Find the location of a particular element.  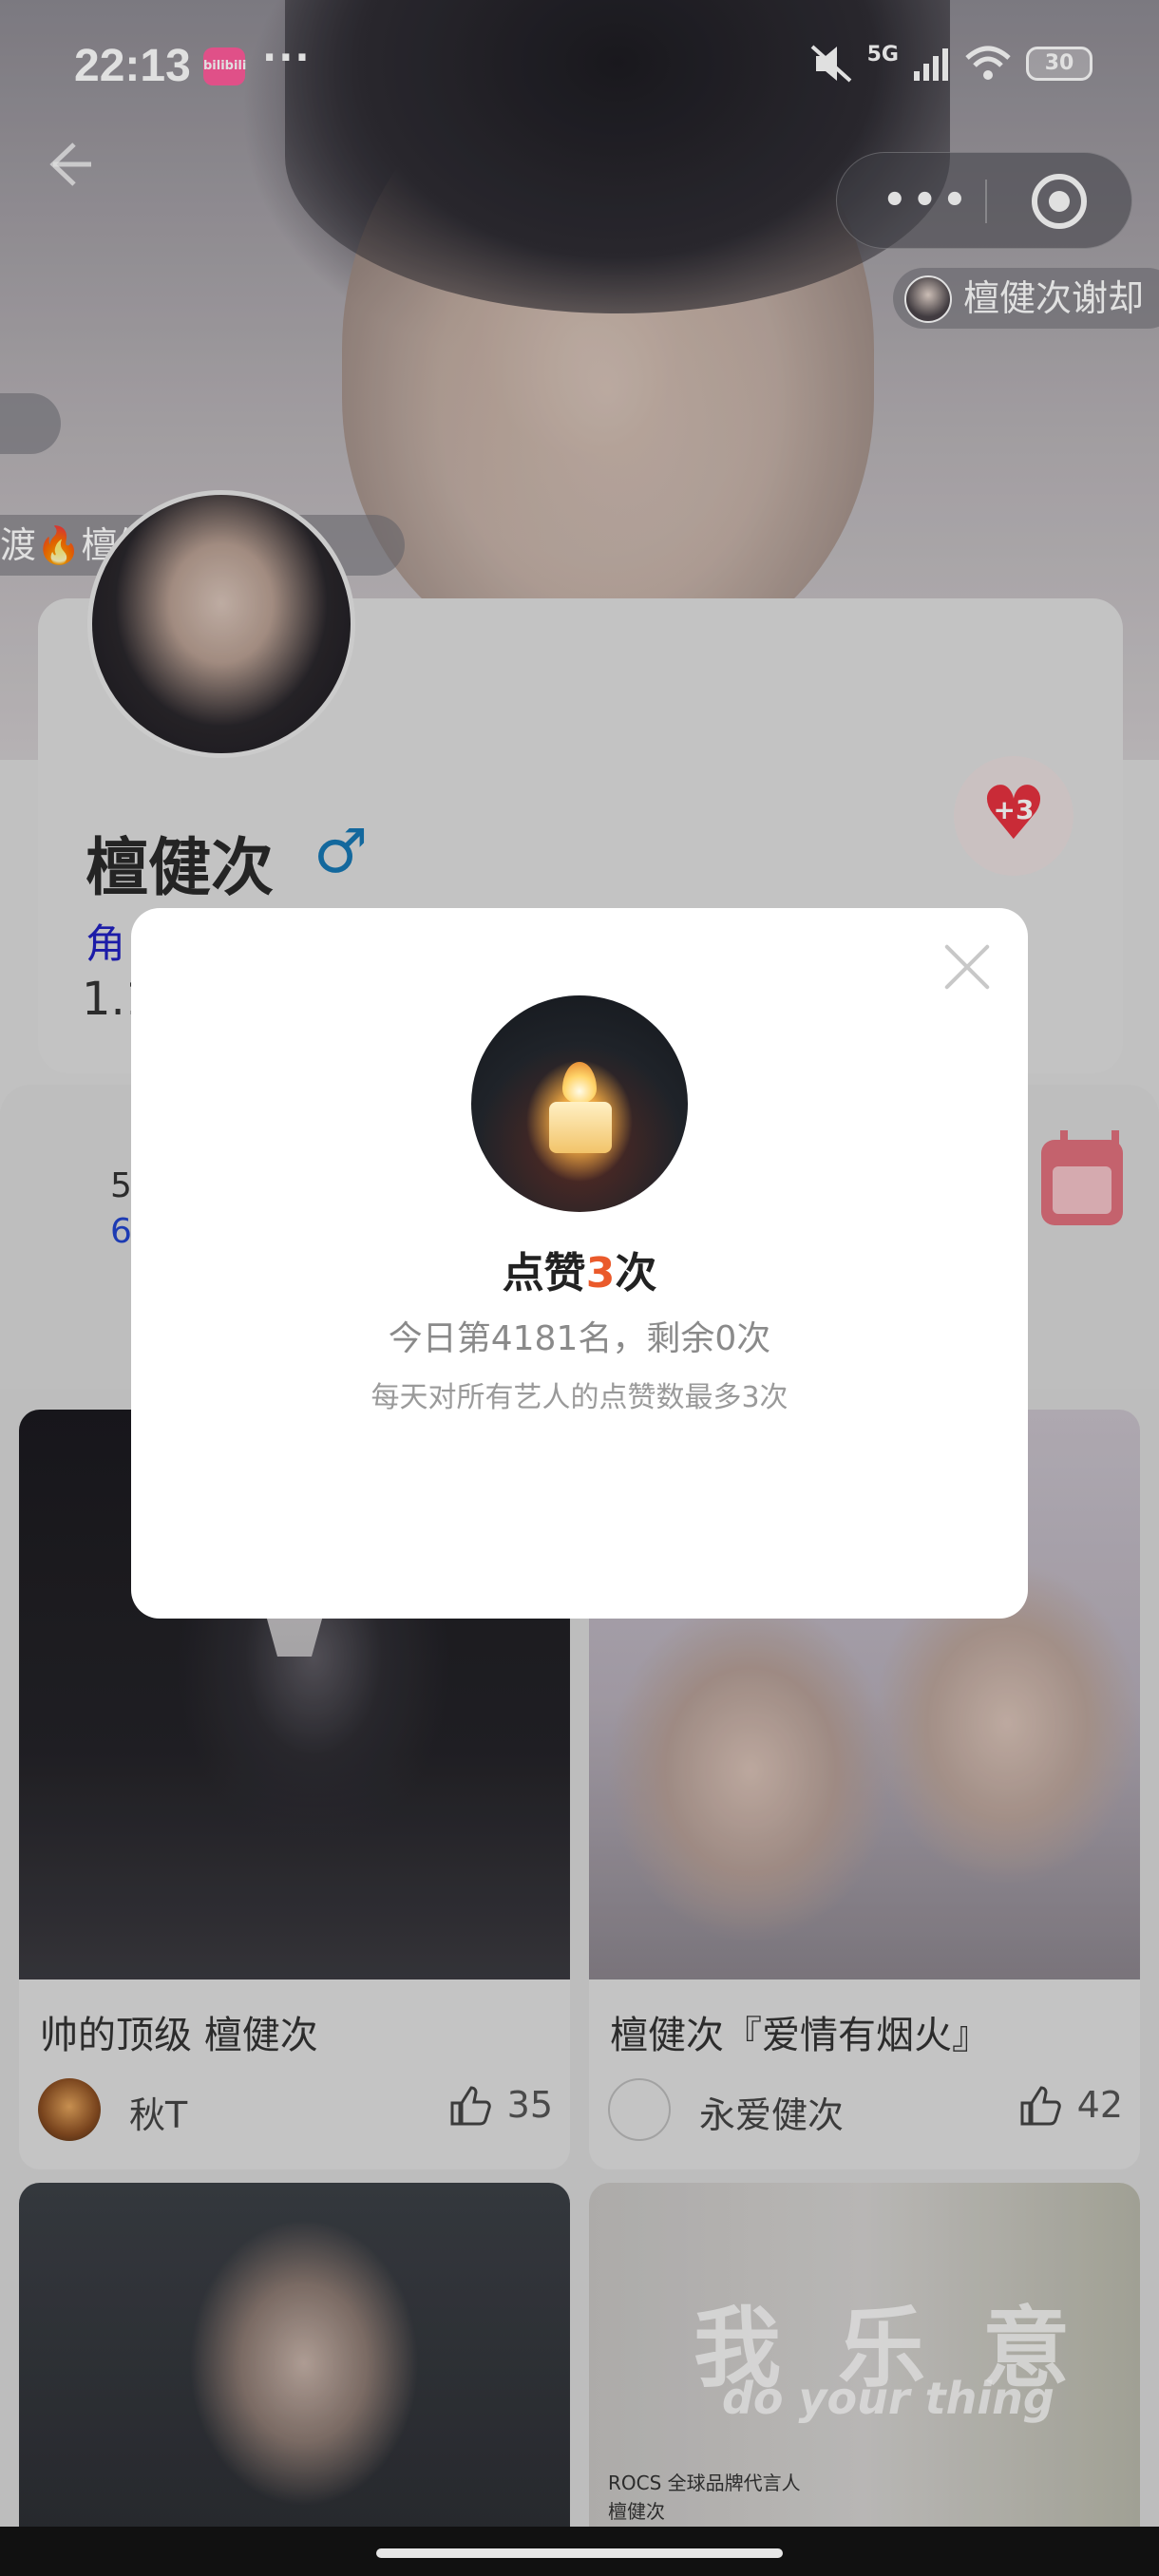

limit-note: 每天对所有艺人的点赞数最多3次 is located at coordinates (579, 1397).